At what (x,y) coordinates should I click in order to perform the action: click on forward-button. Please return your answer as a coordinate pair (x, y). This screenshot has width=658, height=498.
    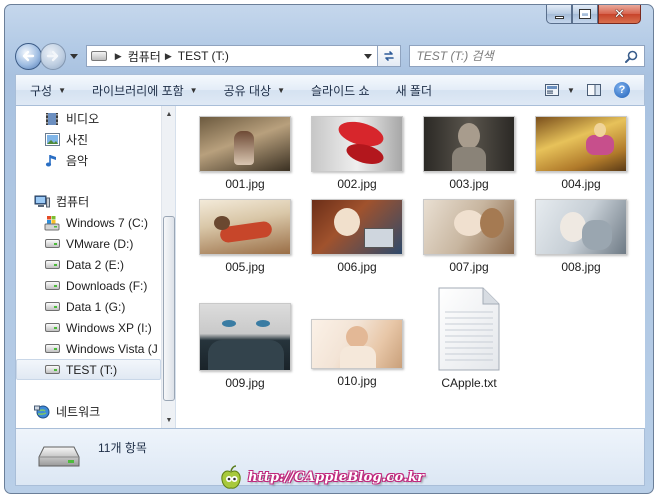
    Looking at the image, I should click on (52, 56).